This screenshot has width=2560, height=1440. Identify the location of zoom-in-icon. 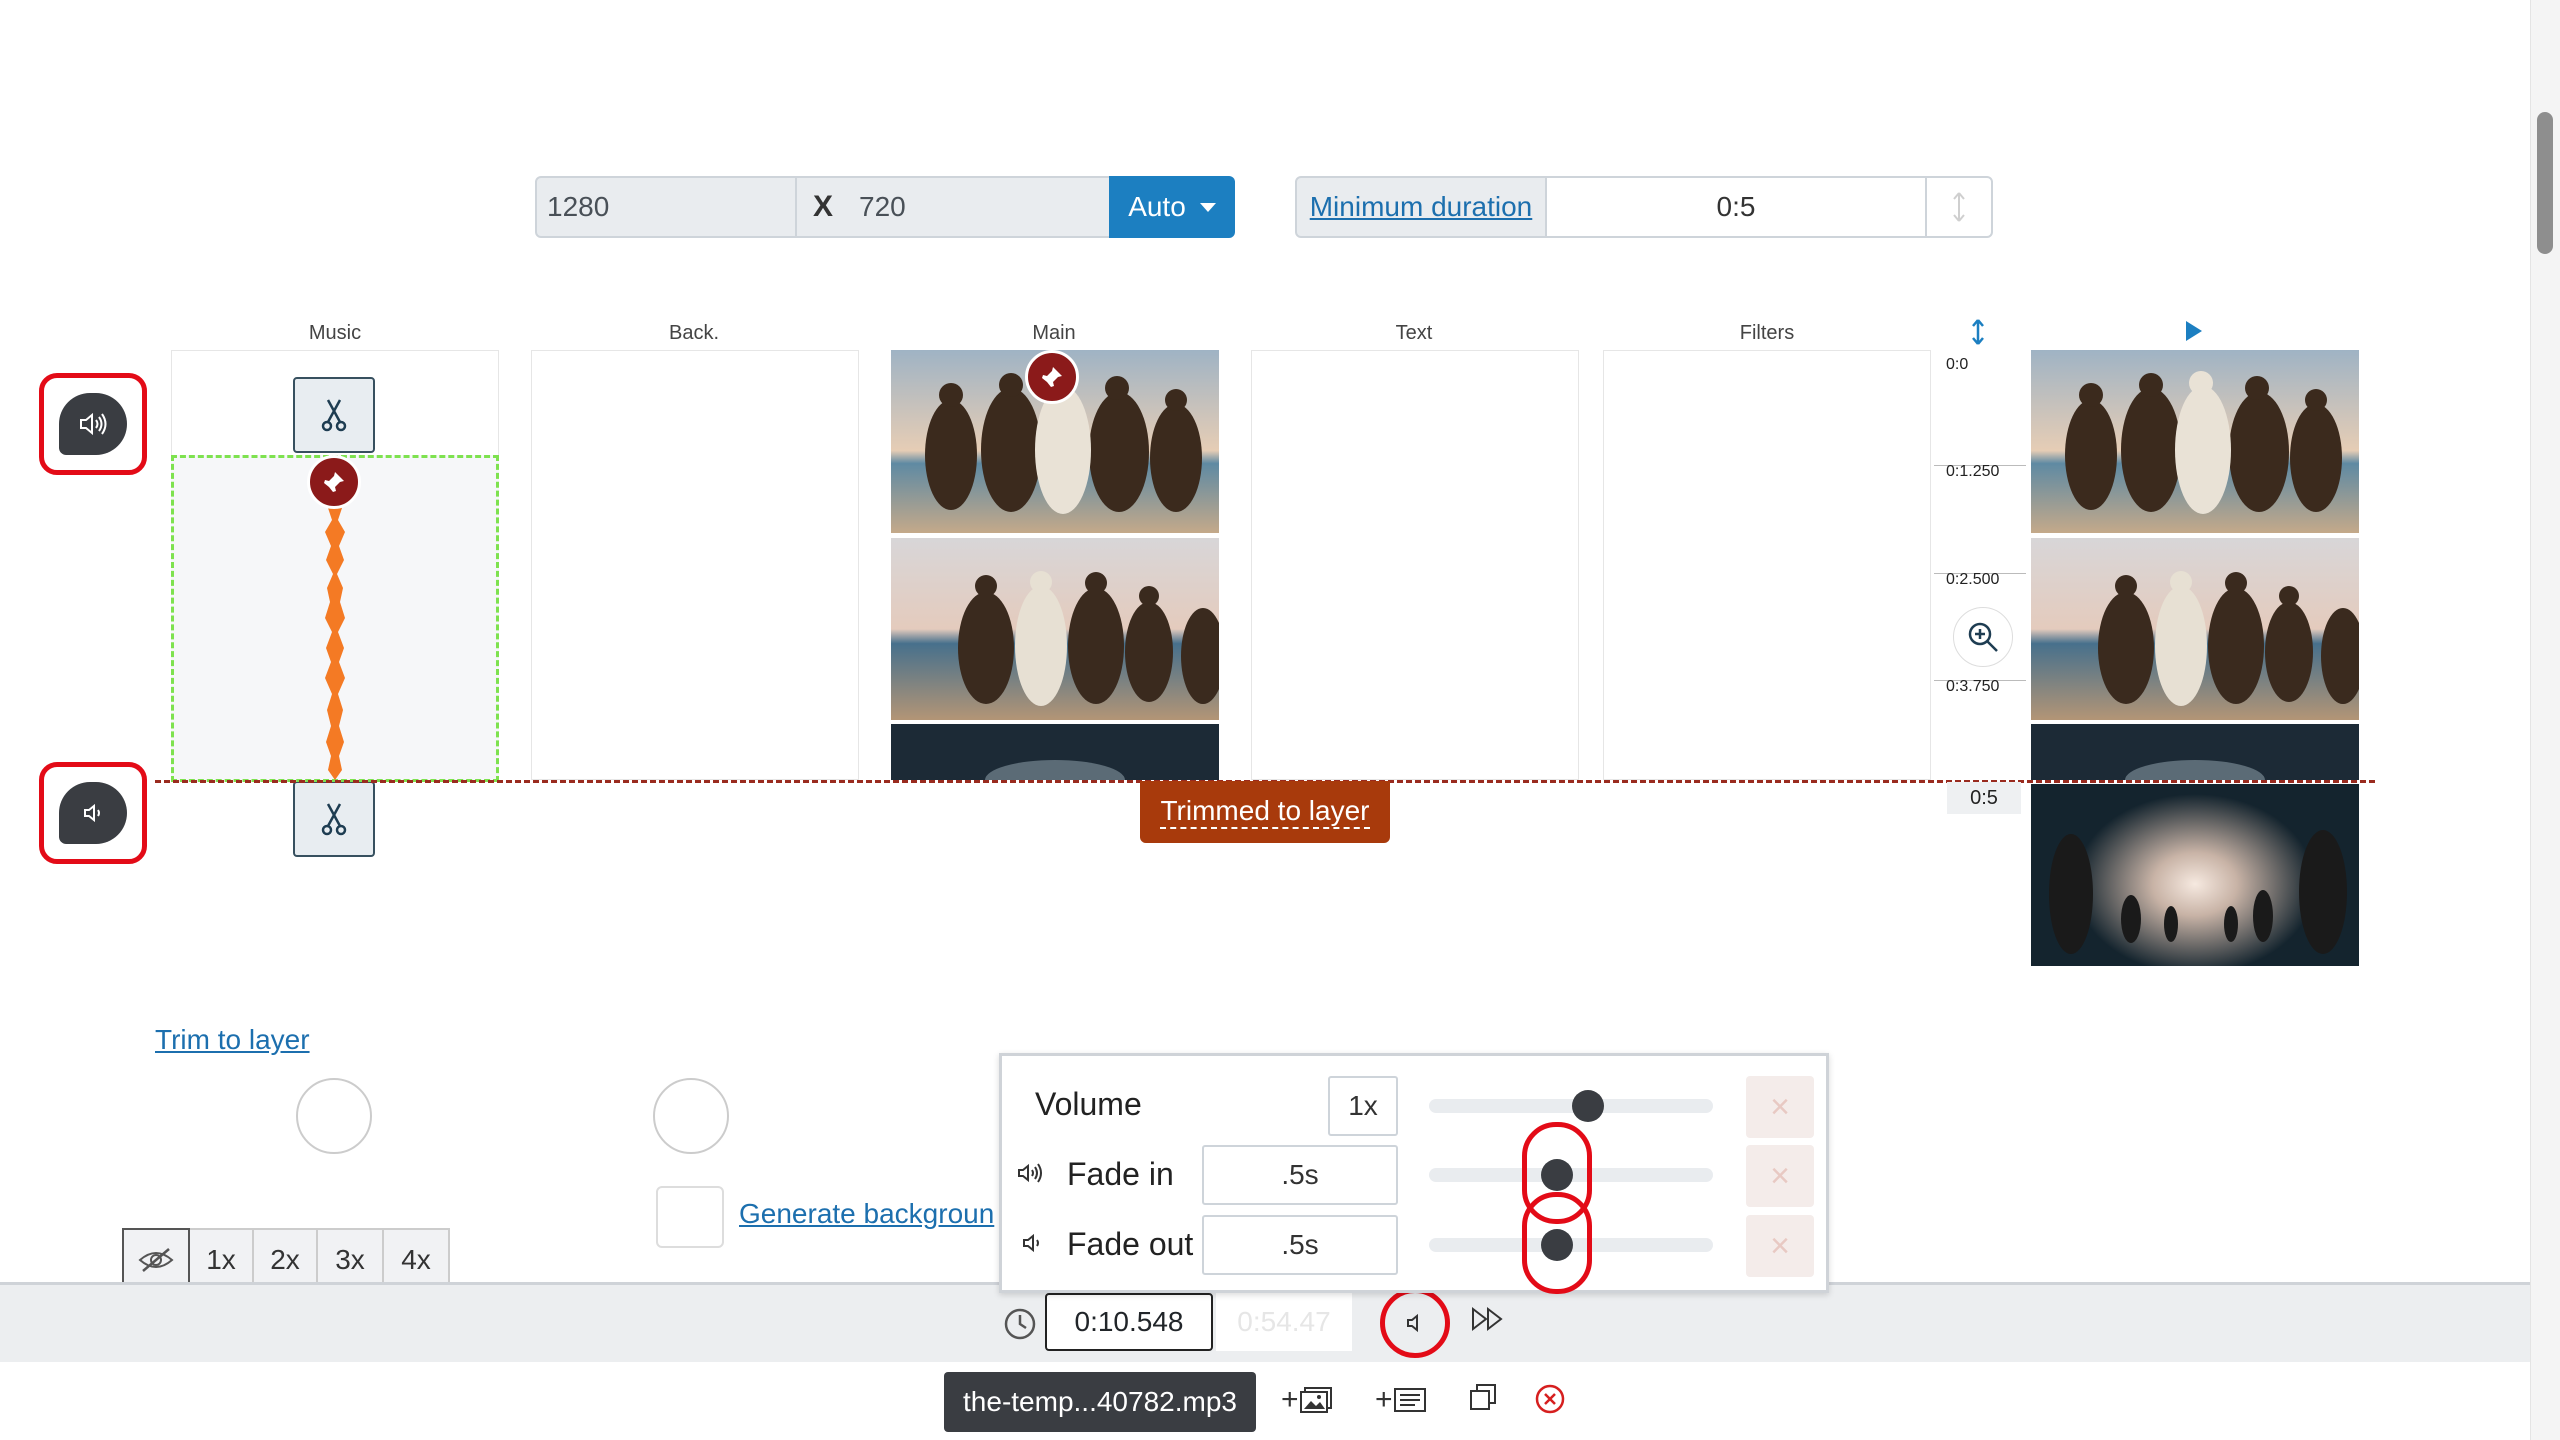
(1983, 637).